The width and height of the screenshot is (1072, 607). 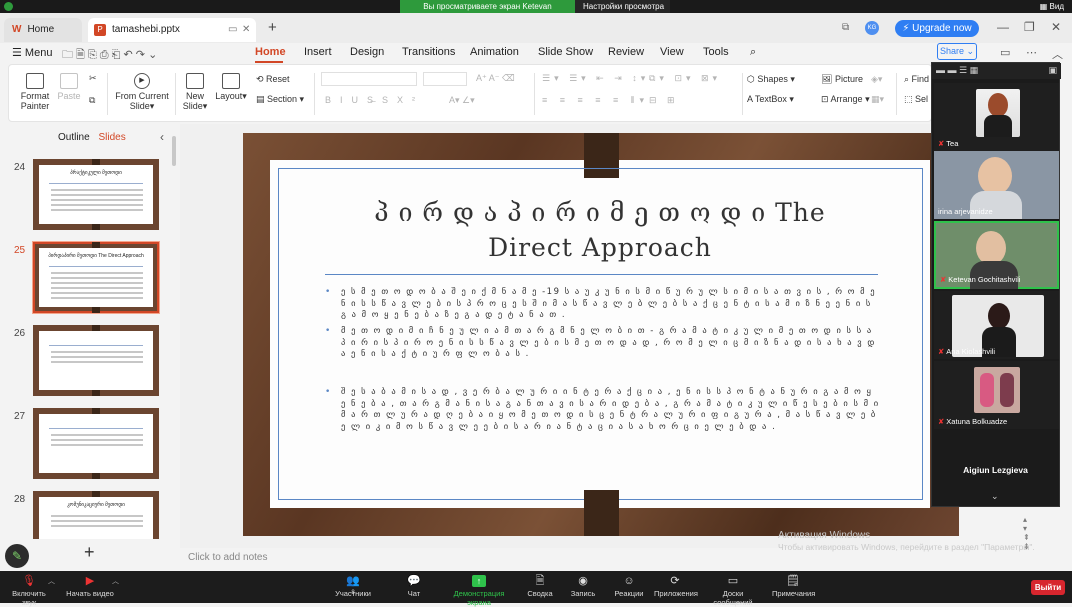 I want to click on slide-number: 28, so click(x=20, y=499).